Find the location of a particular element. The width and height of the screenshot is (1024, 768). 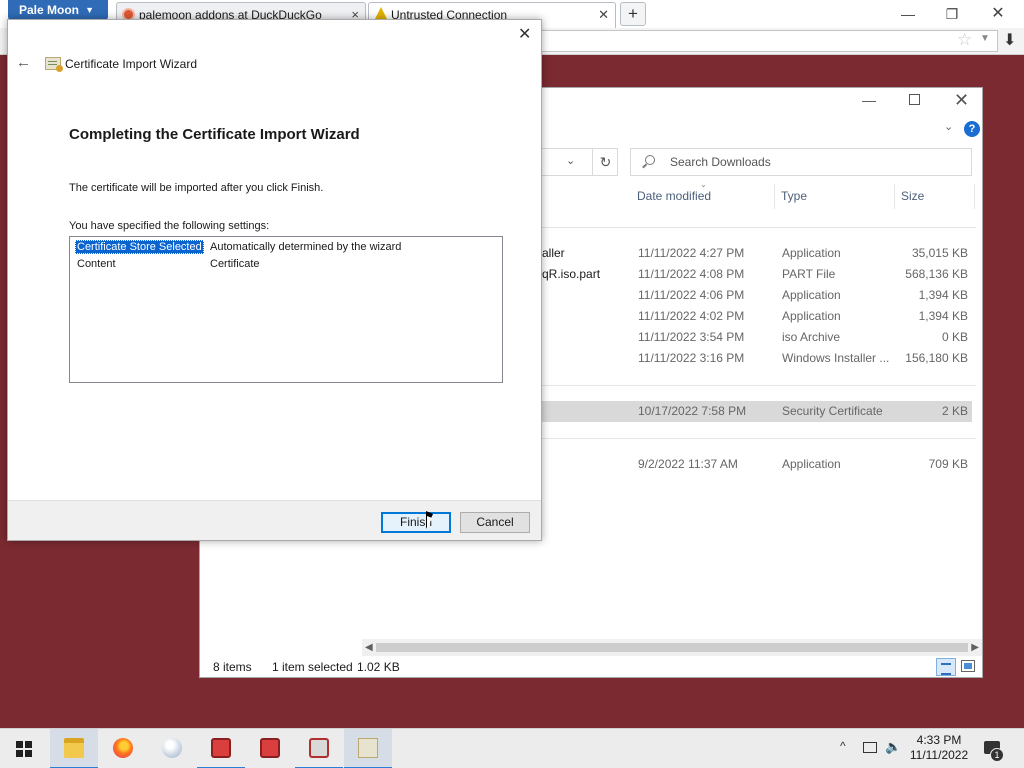

file-size: 0 KB is located at coordinates (954, 337).